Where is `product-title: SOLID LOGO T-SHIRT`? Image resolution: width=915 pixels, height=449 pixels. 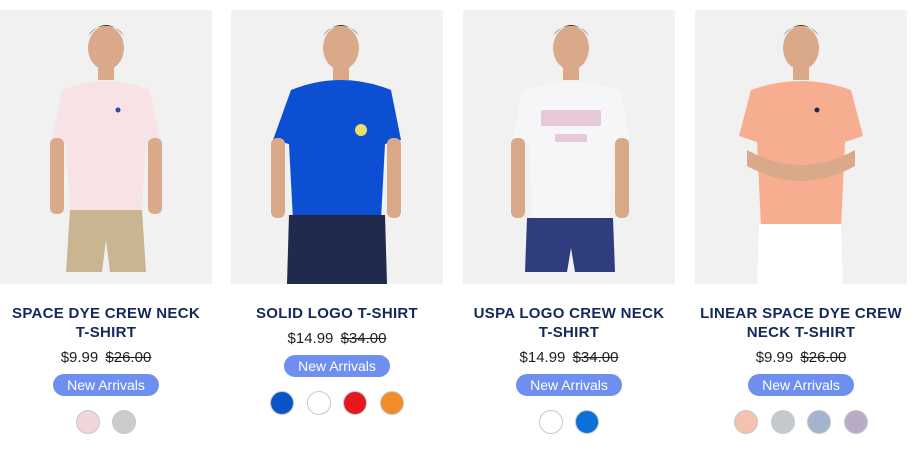 product-title: SOLID LOGO T-SHIRT is located at coordinates (337, 313).